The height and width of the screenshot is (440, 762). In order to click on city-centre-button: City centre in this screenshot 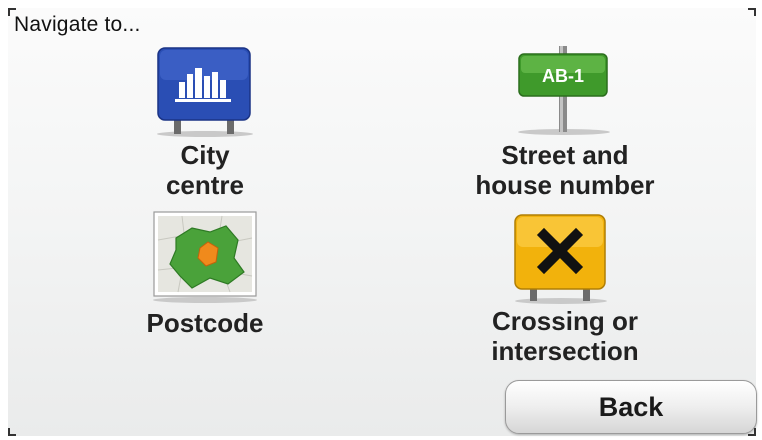, I will do `click(205, 124)`.